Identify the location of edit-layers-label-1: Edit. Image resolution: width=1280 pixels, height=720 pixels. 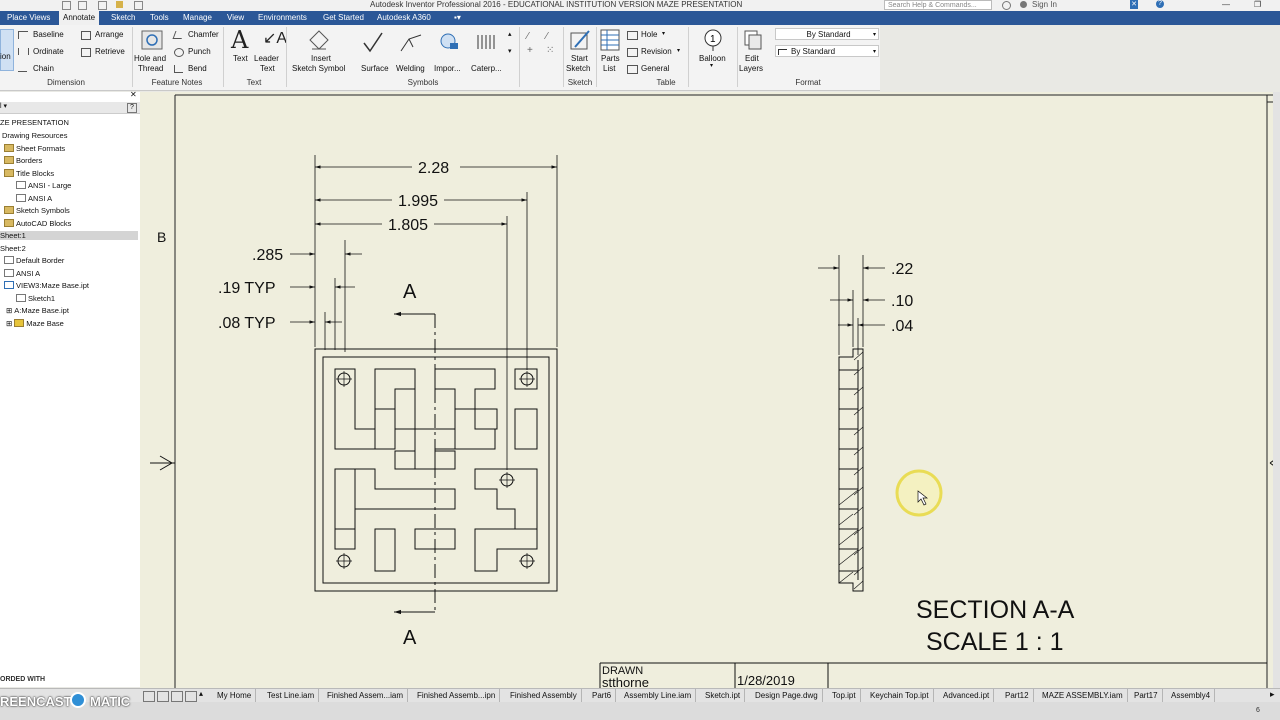
(752, 58).